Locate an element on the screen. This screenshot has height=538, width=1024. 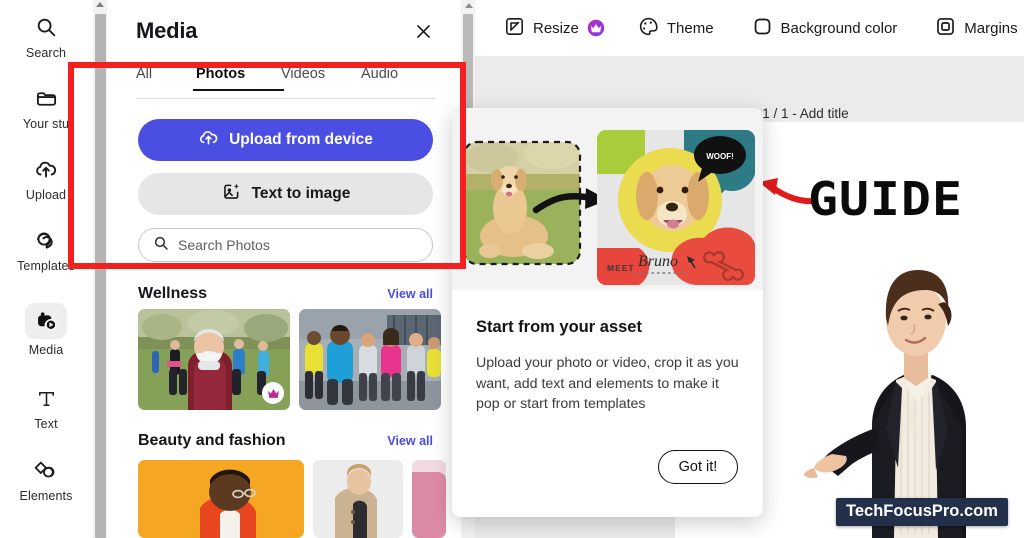
sidebar-label: Your stu is located at coordinates (46, 124).